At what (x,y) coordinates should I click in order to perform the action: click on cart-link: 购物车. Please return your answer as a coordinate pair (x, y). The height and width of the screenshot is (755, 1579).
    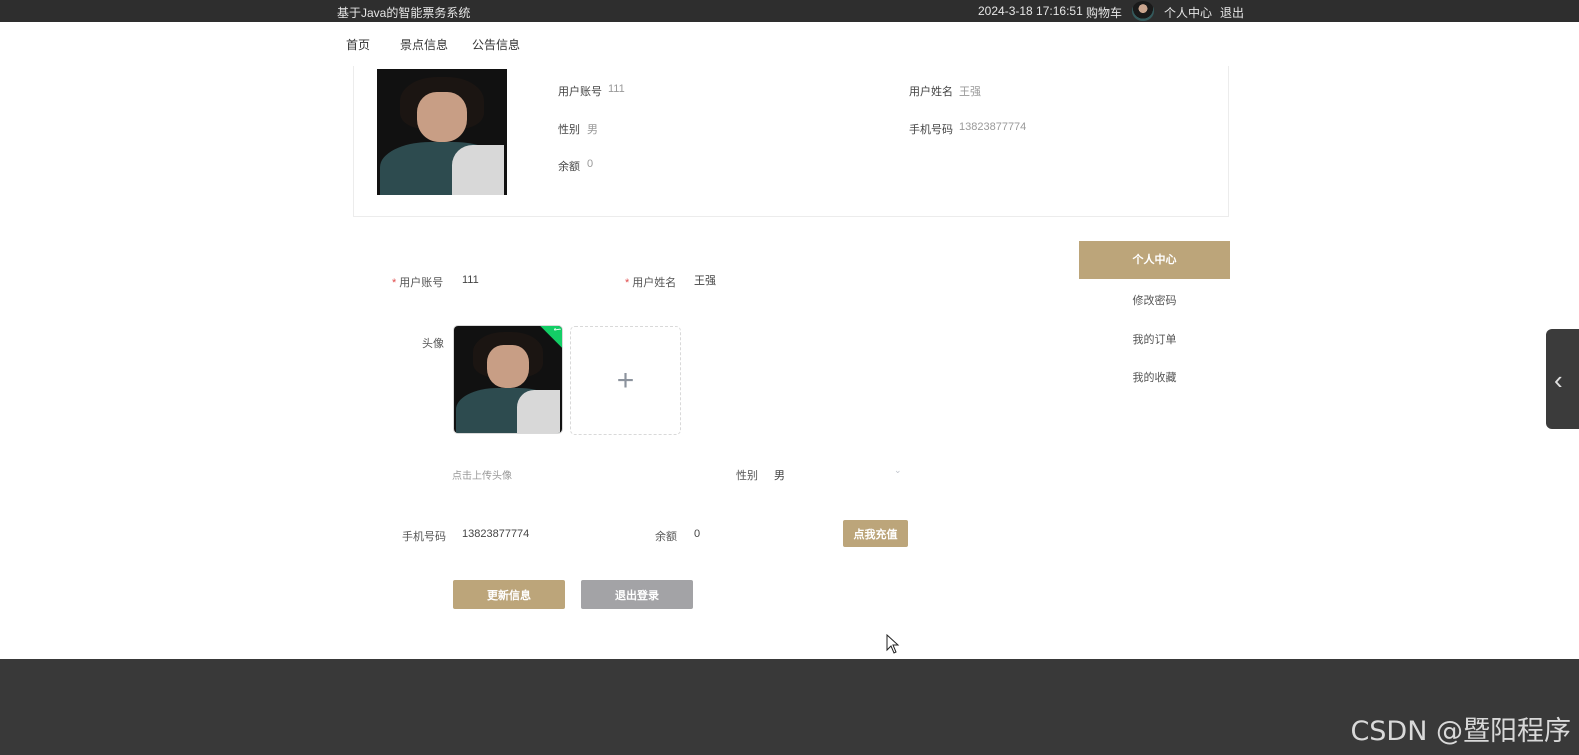
    Looking at the image, I should click on (1104, 12).